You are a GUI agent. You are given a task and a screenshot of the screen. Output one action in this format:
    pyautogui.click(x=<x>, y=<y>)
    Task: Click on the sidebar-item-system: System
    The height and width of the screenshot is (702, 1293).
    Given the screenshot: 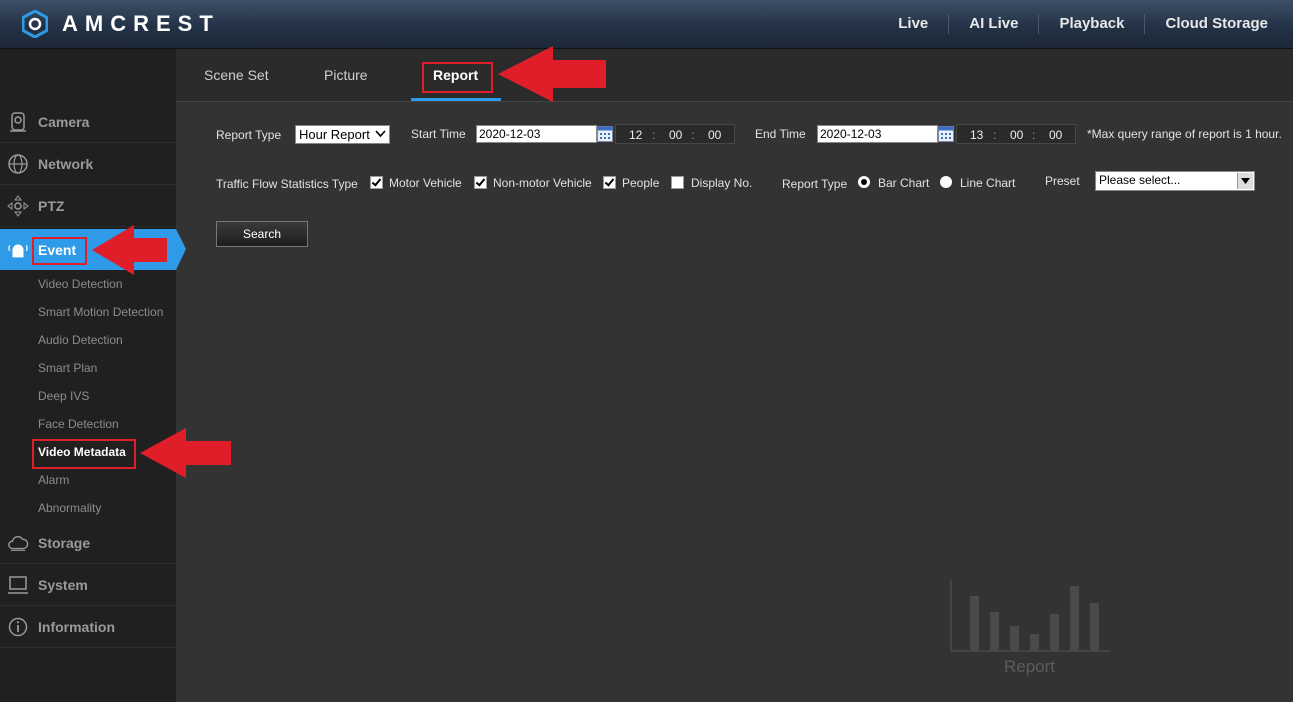 What is the action you would take?
    pyautogui.click(x=88, y=585)
    